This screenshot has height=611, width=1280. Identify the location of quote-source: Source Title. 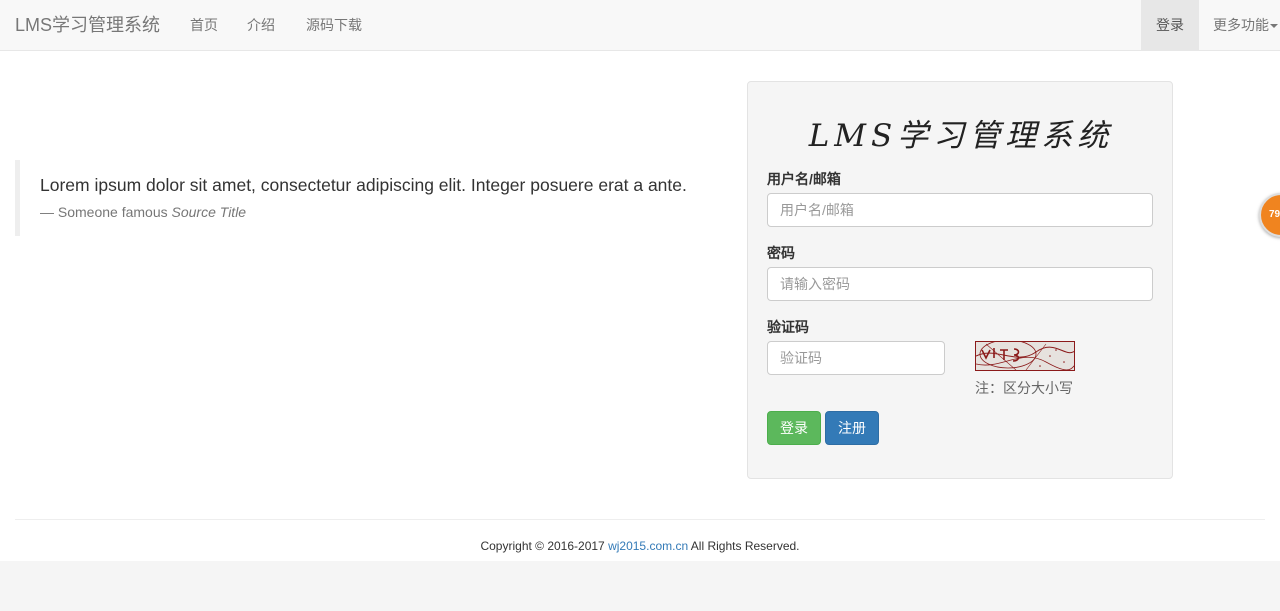
(209, 212).